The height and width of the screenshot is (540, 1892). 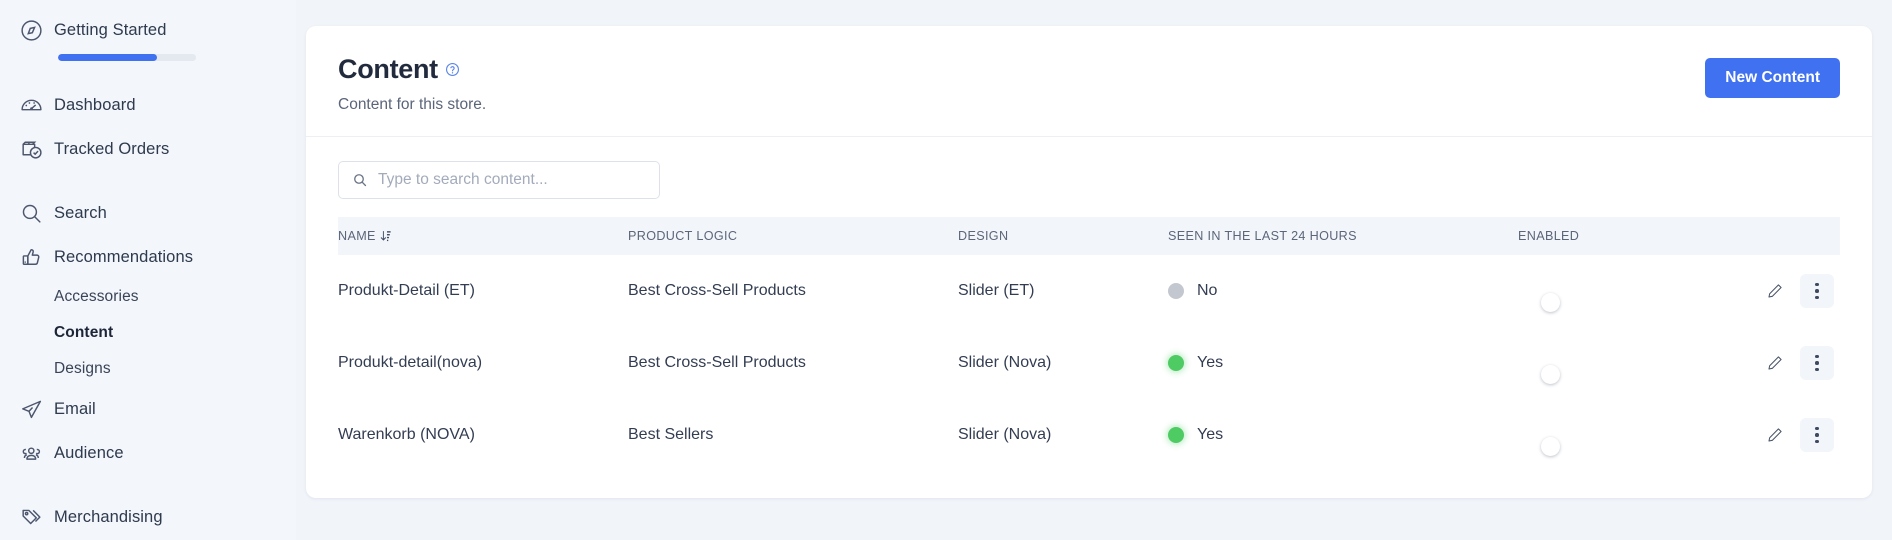 What do you see at coordinates (452, 69) in the screenshot?
I see `help-circle-icon` at bounding box center [452, 69].